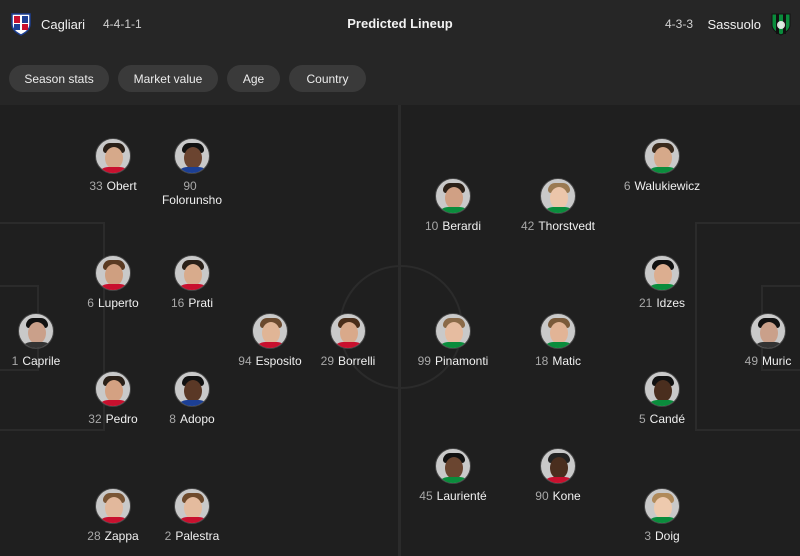 This screenshot has height=556, width=800. I want to click on player-label: 49 Muric, so click(754, 361).